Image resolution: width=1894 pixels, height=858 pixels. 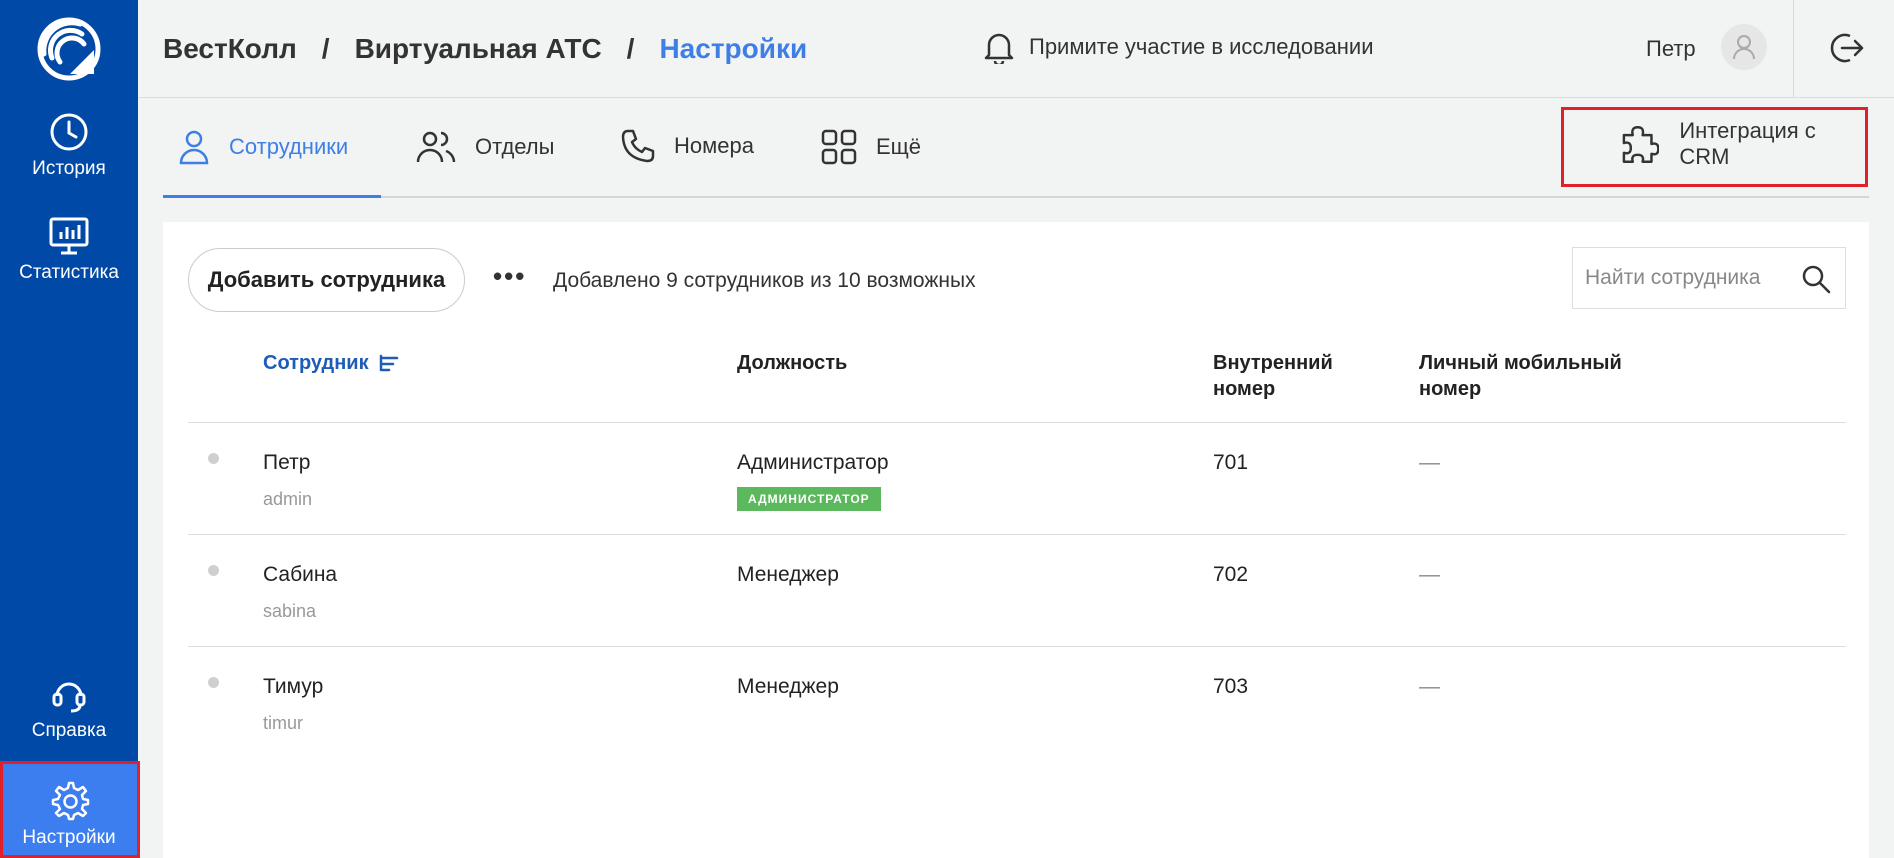 I want to click on employee-login: sabina, so click(x=290, y=611).